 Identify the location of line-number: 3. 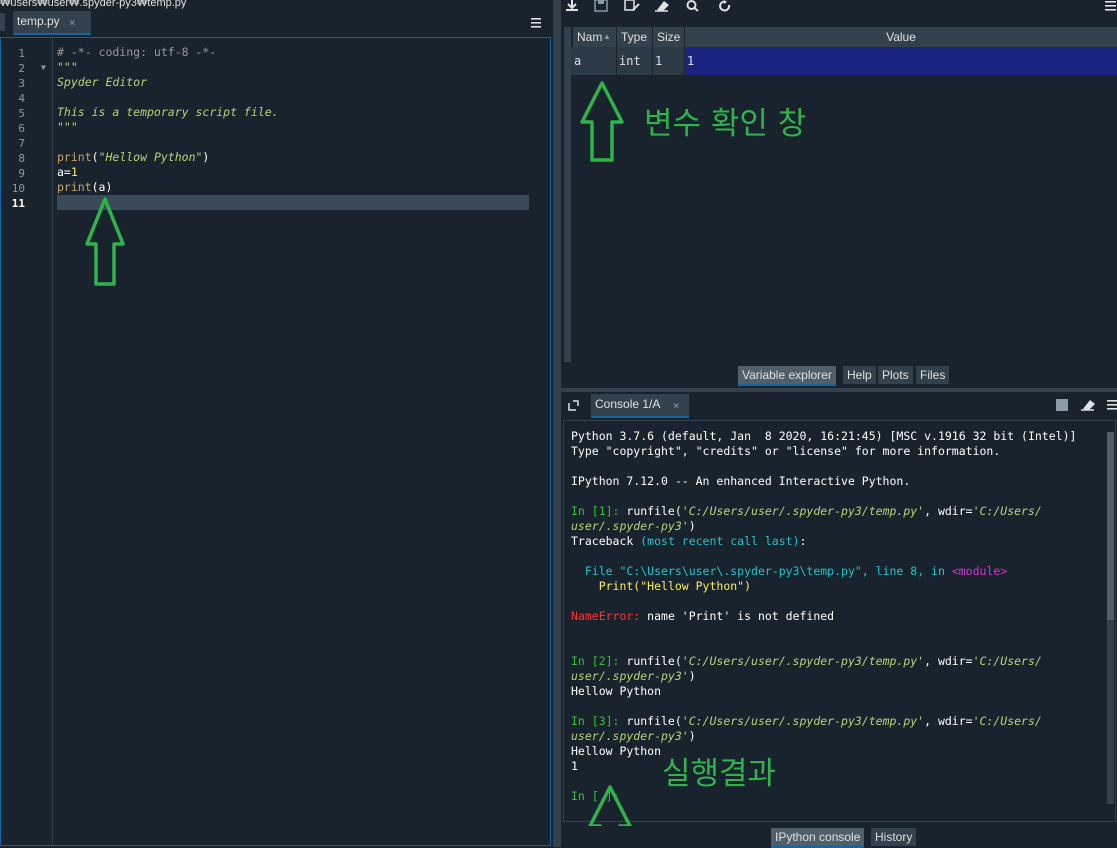
(21, 83).